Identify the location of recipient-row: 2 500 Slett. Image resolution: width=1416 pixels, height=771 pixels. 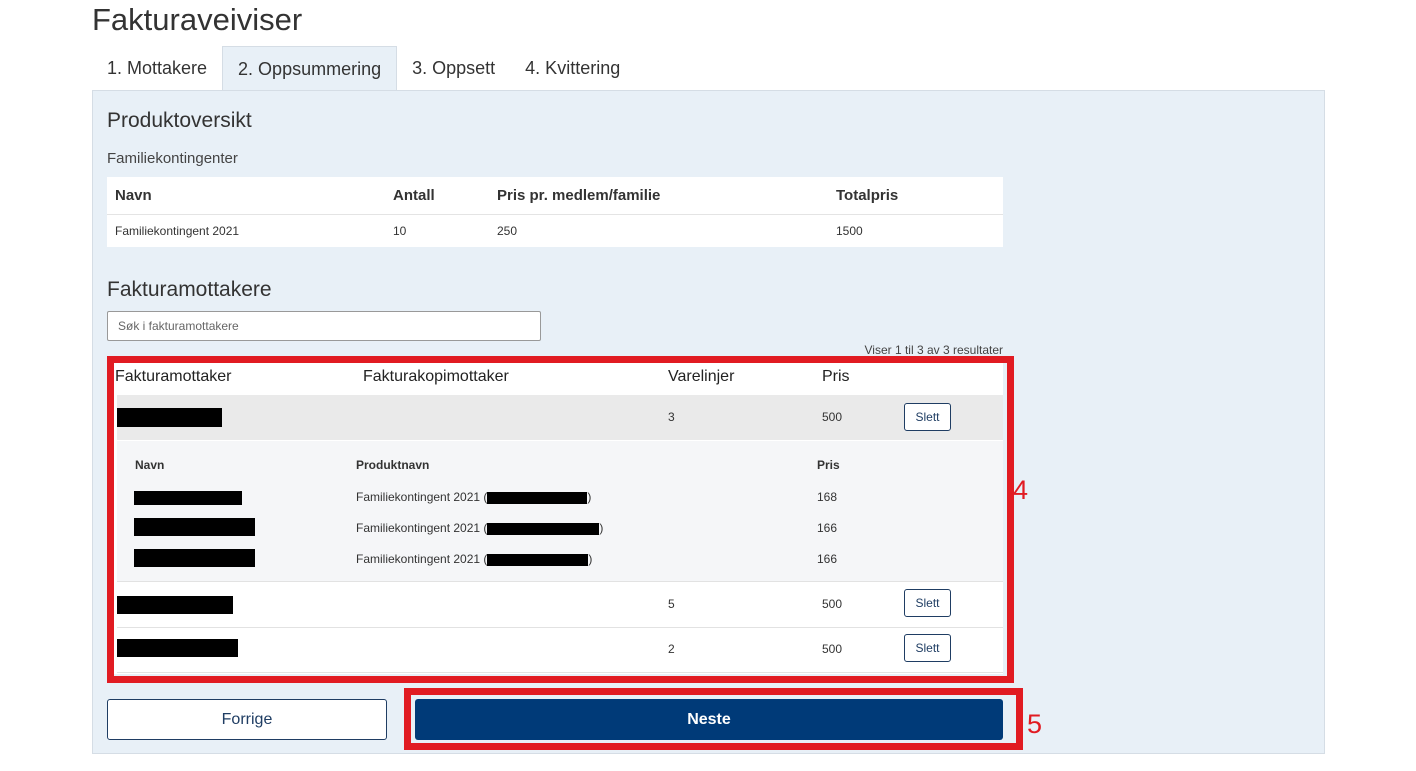
(560, 650).